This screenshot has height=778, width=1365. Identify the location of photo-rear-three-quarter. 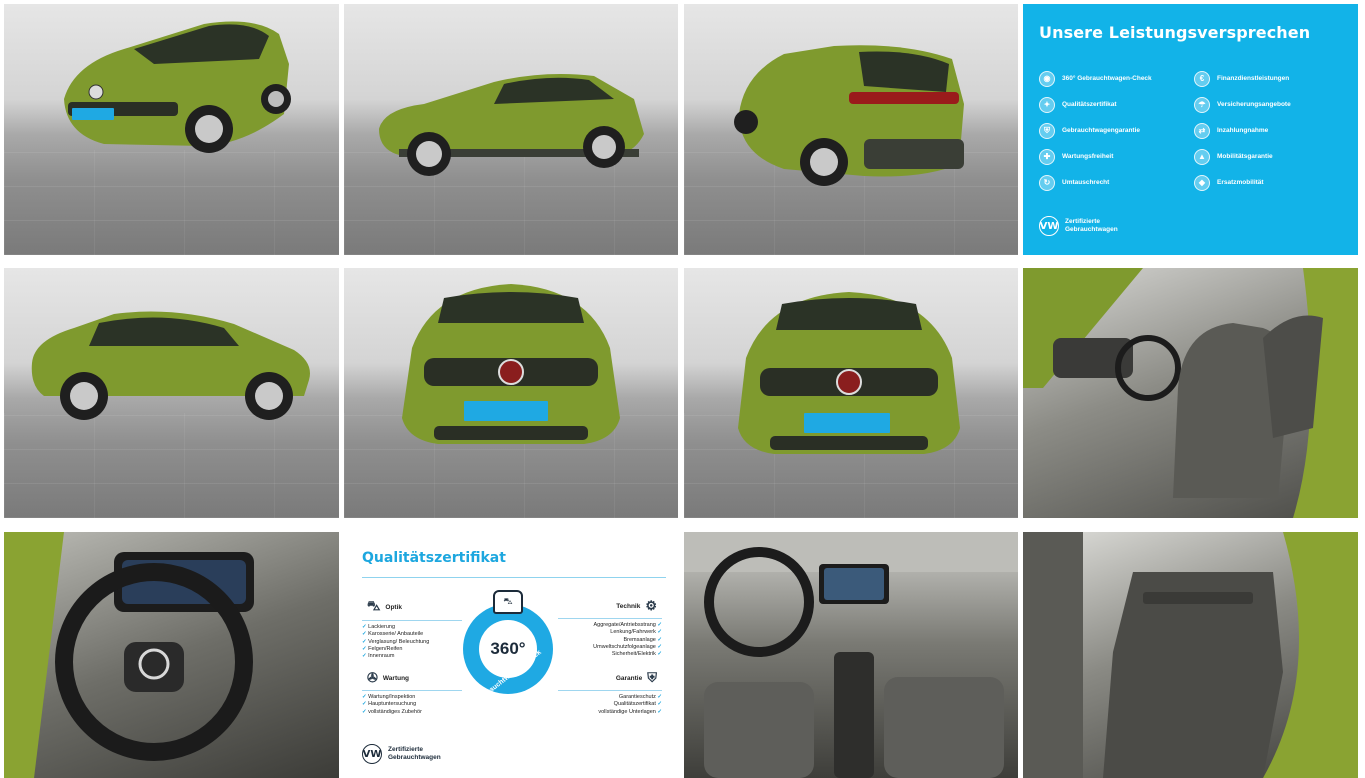
(851, 129).